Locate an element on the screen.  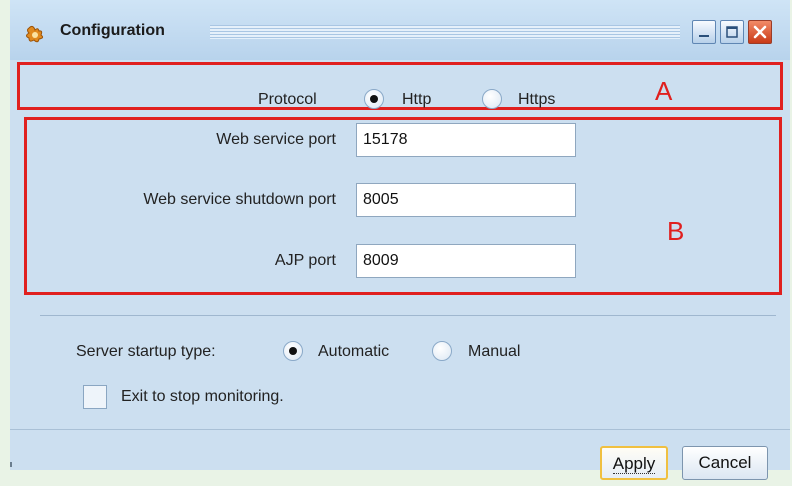
maximize-button is located at coordinates (732, 32).